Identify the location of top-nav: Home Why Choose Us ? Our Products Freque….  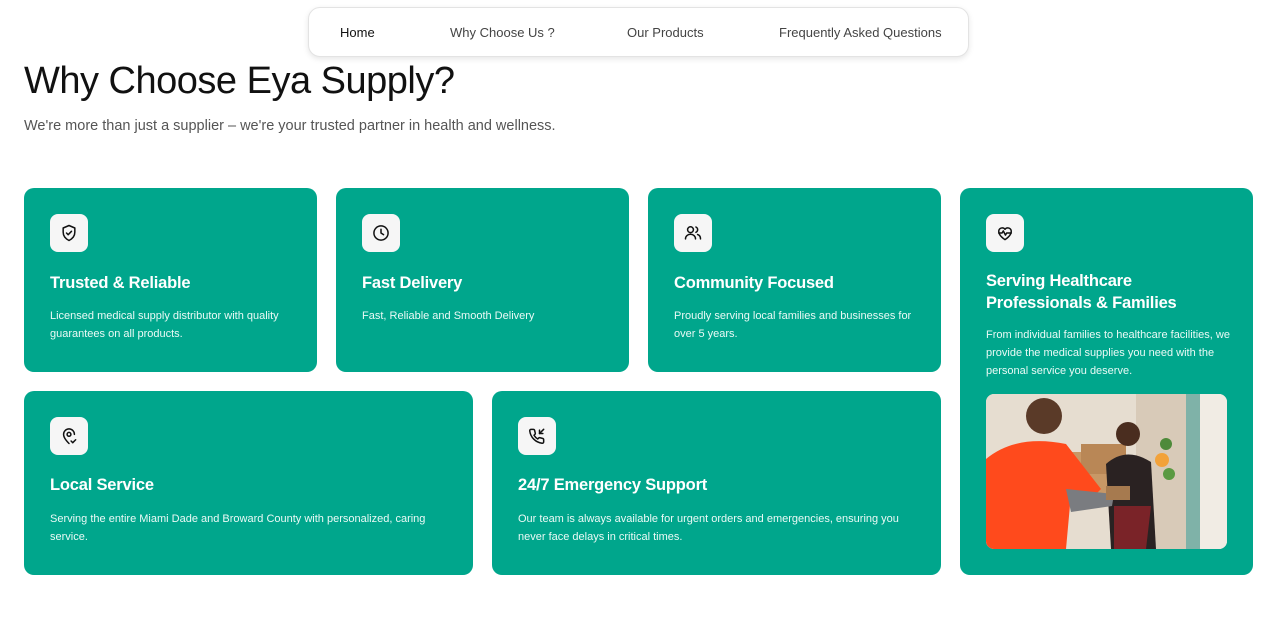
(638, 32).